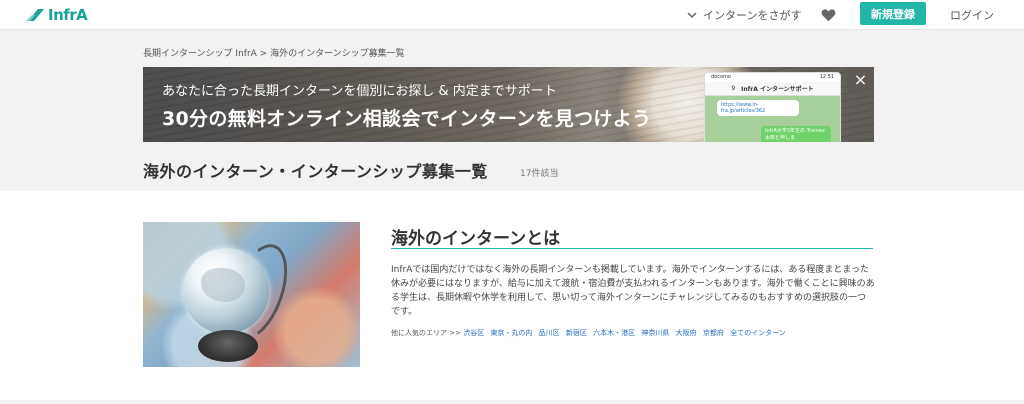  What do you see at coordinates (476, 239) in the screenshot?
I see `section-title: 海外のインターンとは` at bounding box center [476, 239].